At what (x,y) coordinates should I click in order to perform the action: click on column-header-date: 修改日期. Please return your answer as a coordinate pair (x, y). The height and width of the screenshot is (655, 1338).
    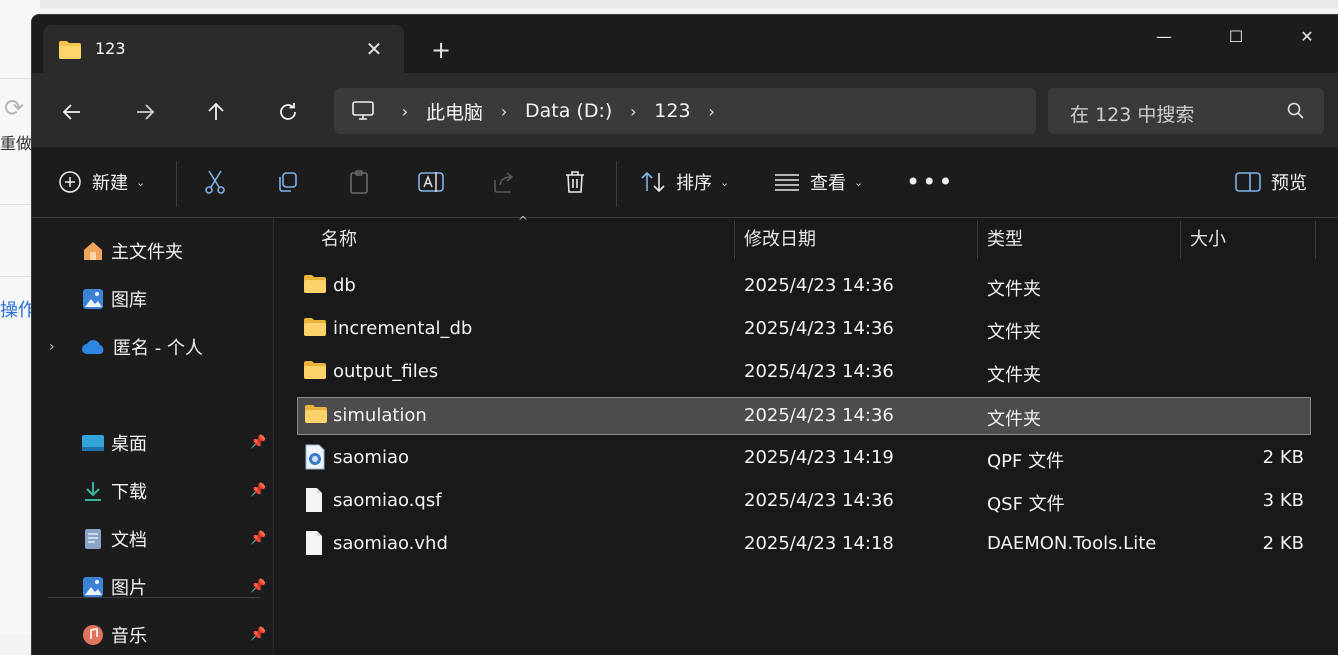
    Looking at the image, I should click on (780, 239).